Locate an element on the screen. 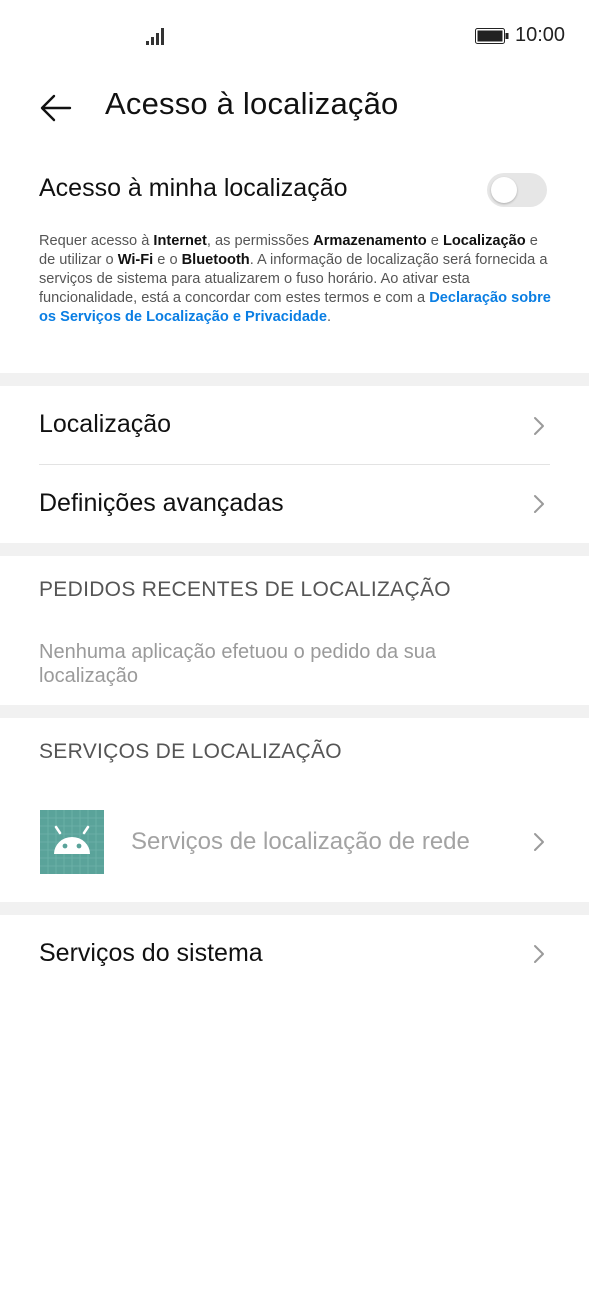 This screenshot has height=1309, width=589. location-access-toggle is located at coordinates (517, 190).